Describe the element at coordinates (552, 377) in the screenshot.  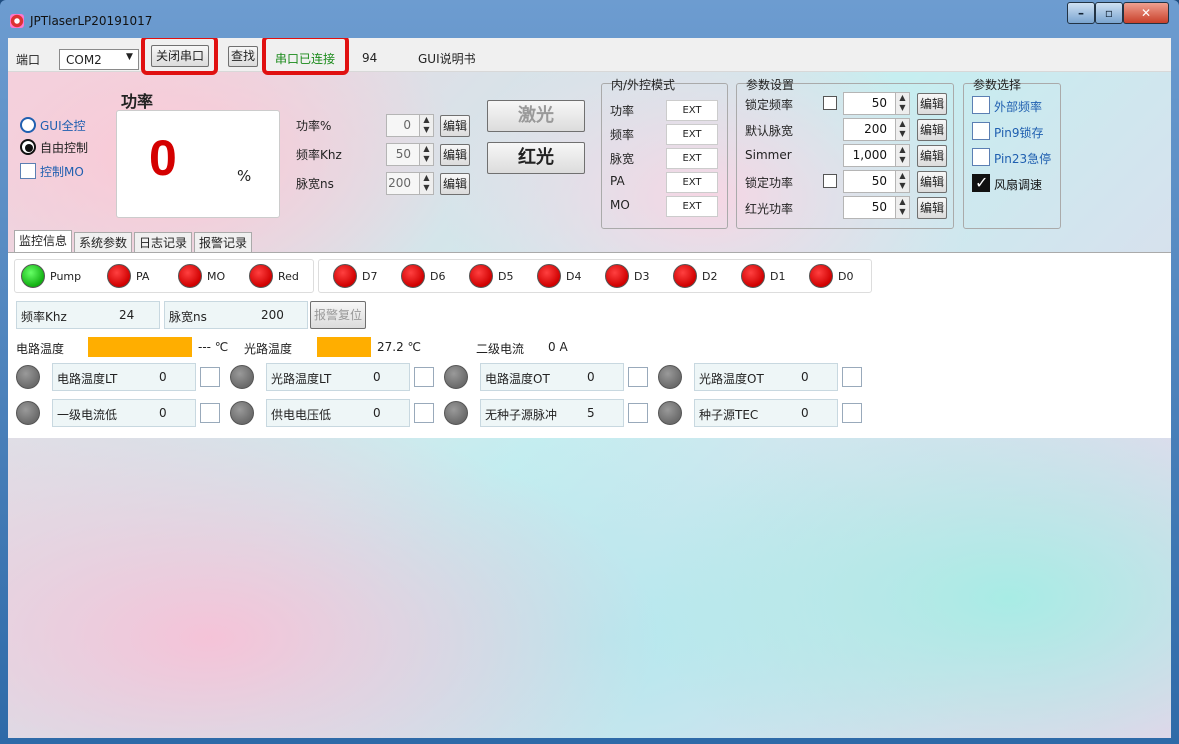
I see `alarm-box: 电路温度OT 0` at that location.